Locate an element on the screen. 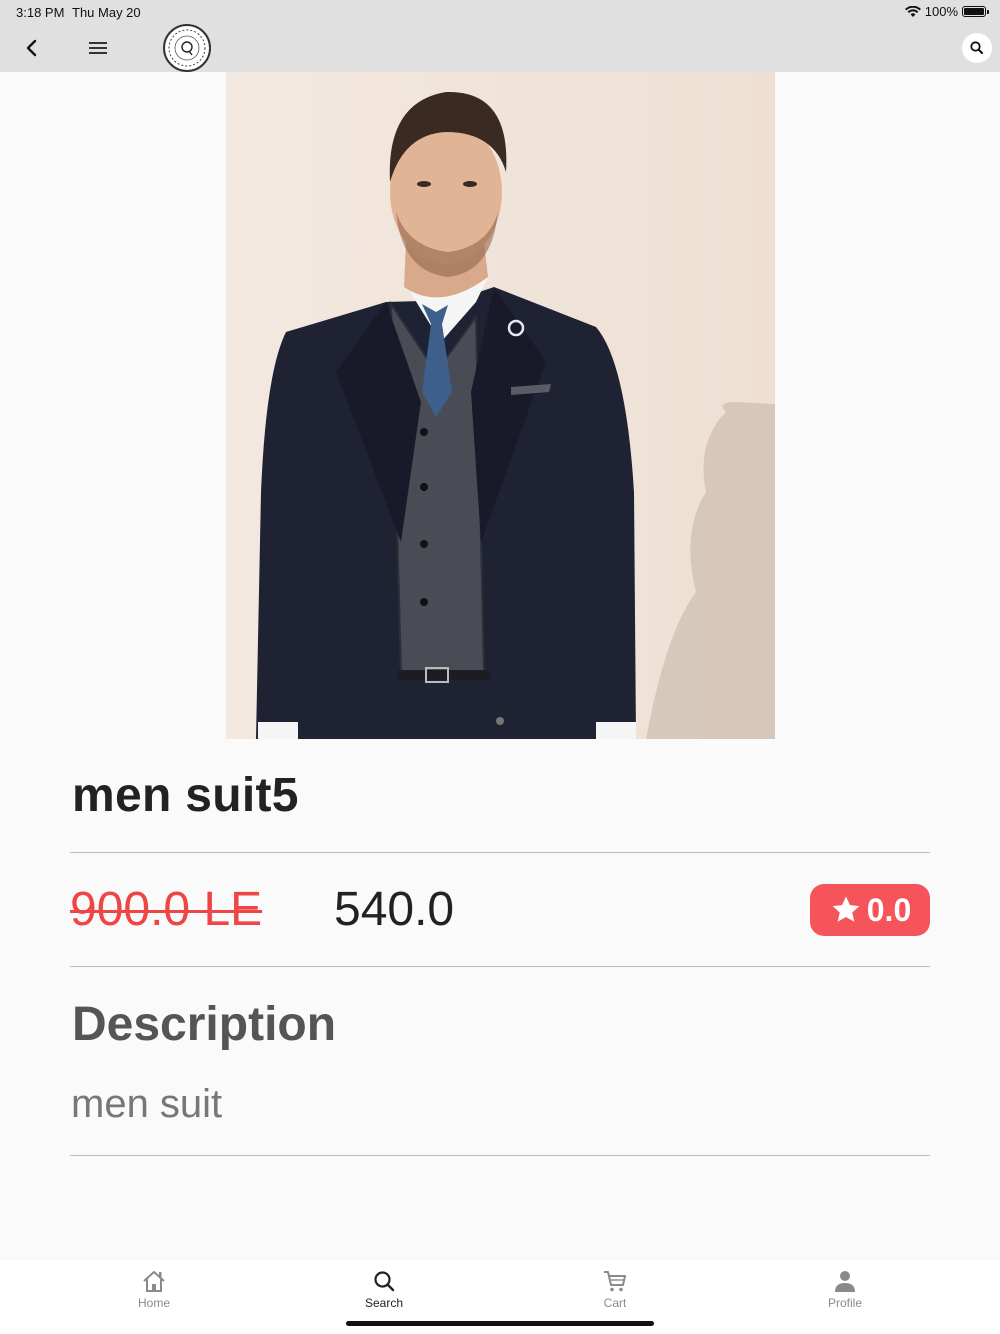 The width and height of the screenshot is (1000, 1334). description-heading: Description is located at coordinates (204, 1024).